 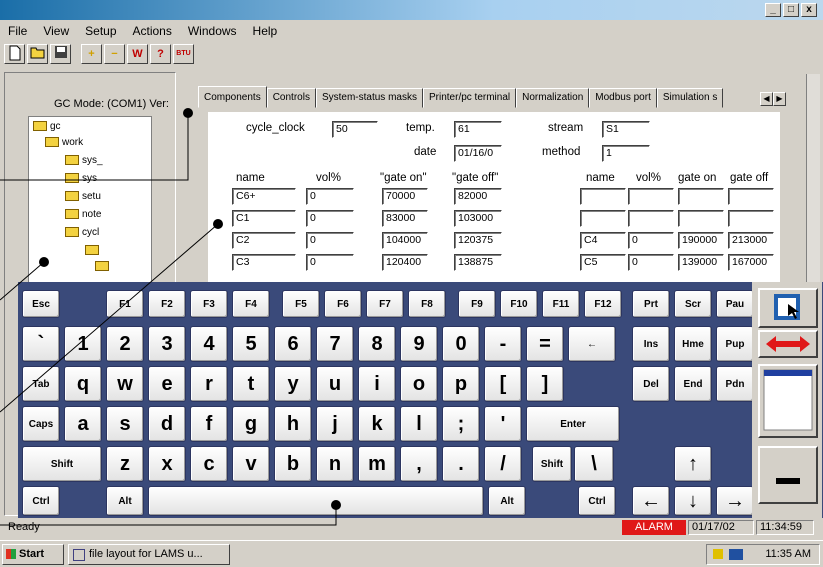 What do you see at coordinates (478, 129) in the screenshot?
I see `temp-field: 61` at bounding box center [478, 129].